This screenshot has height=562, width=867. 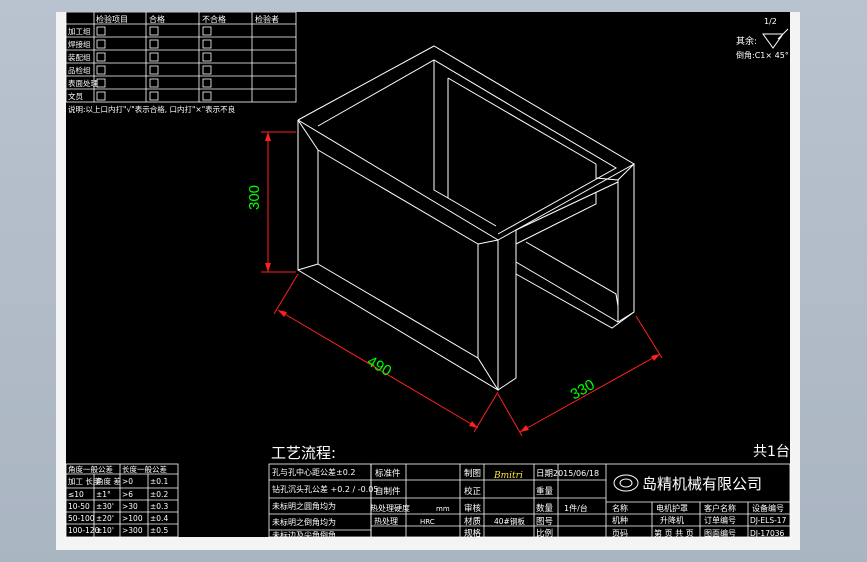 What do you see at coordinates (702, 484) in the screenshot?
I see `company-name: 岛精机械有限公司` at bounding box center [702, 484].